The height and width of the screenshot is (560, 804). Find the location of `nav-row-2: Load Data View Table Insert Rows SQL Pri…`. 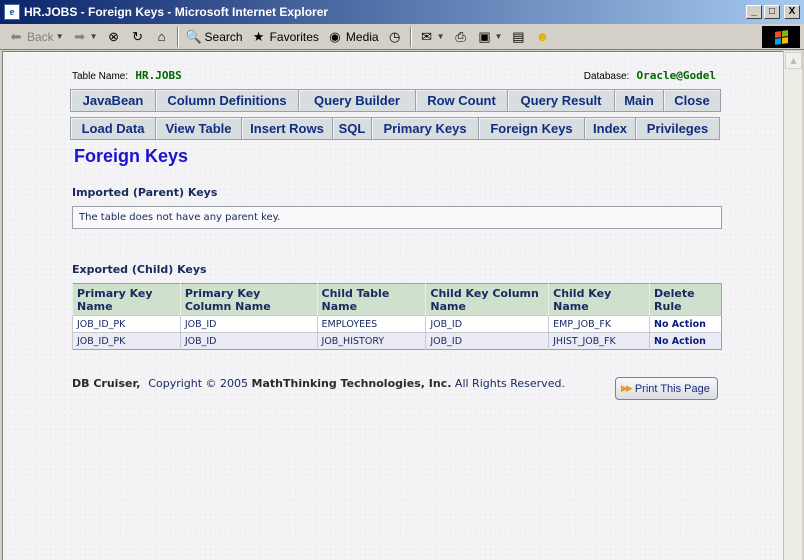

nav-row-2: Load Data View Table Insert Rows SQL Pri… is located at coordinates (395, 129).